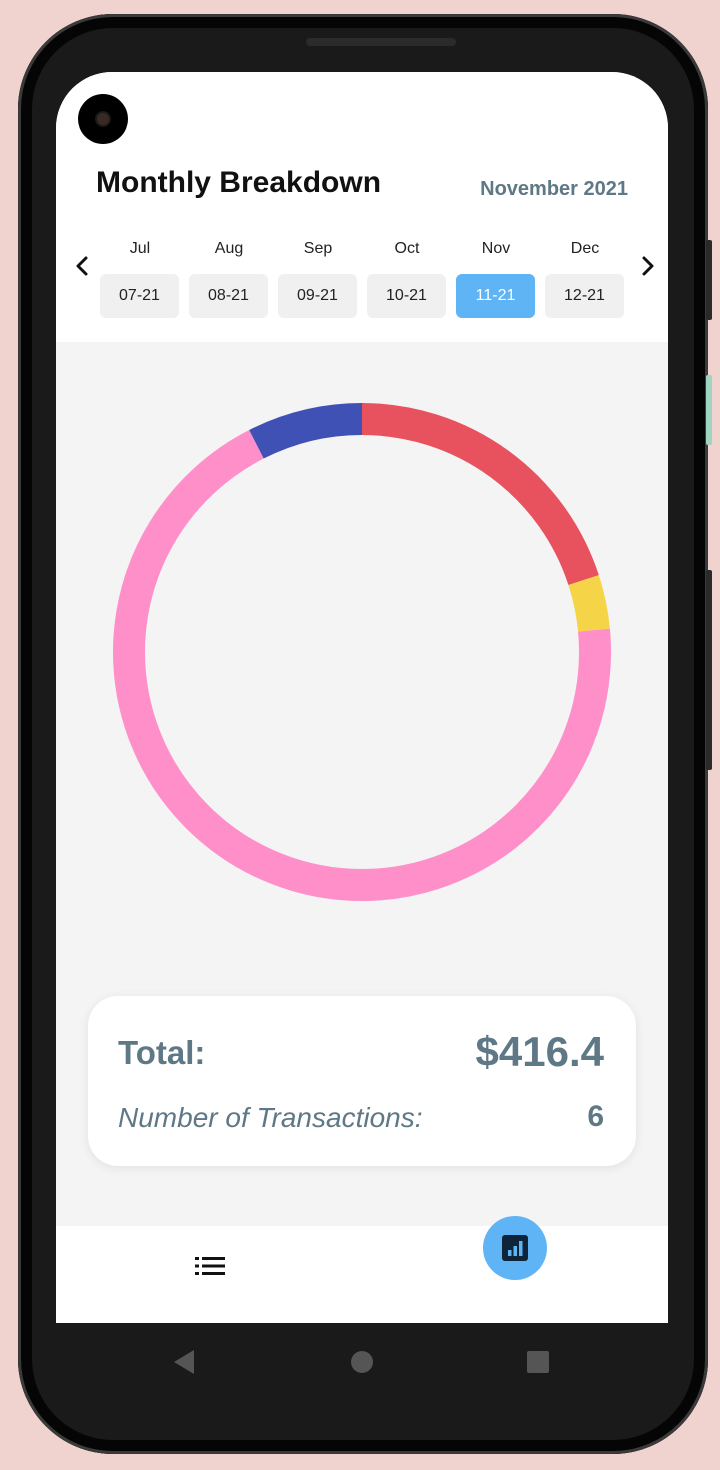  I want to click on month-name-label: Sep, so click(318, 248).